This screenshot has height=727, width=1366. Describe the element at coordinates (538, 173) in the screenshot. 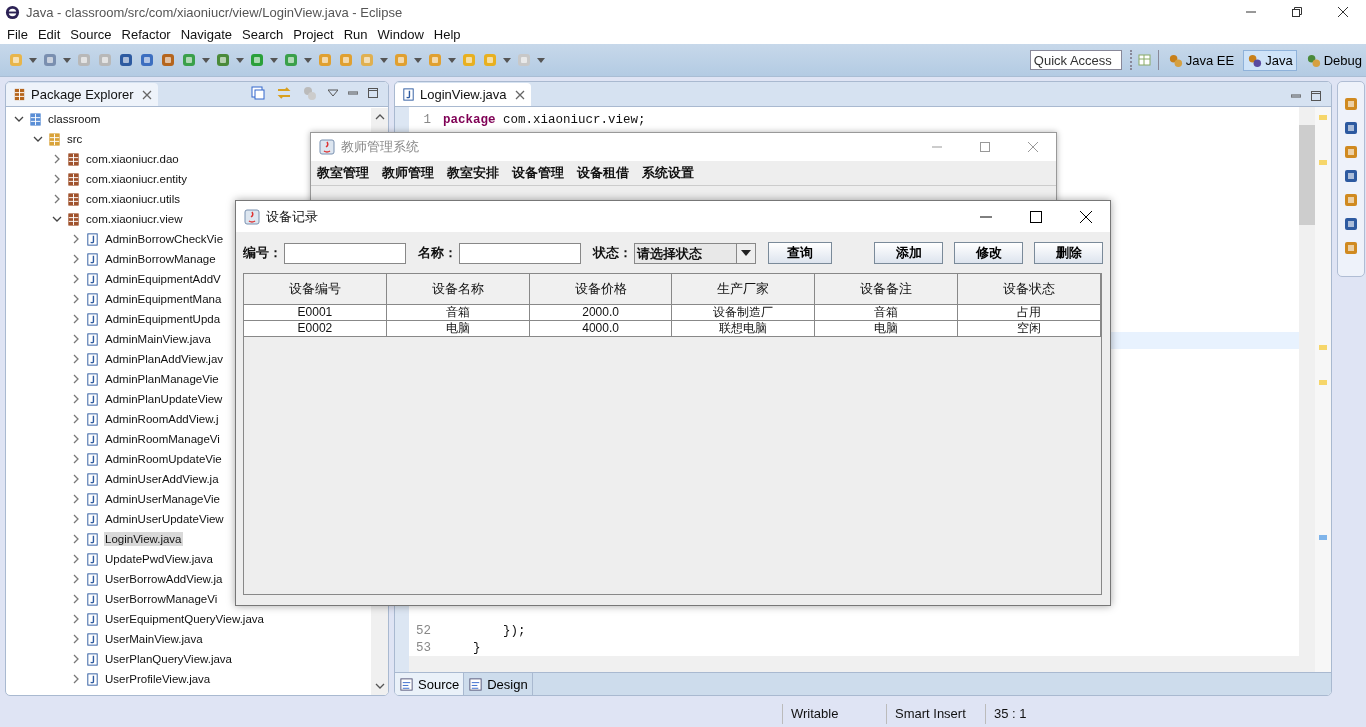

I see `menu-item: 设备管理` at that location.